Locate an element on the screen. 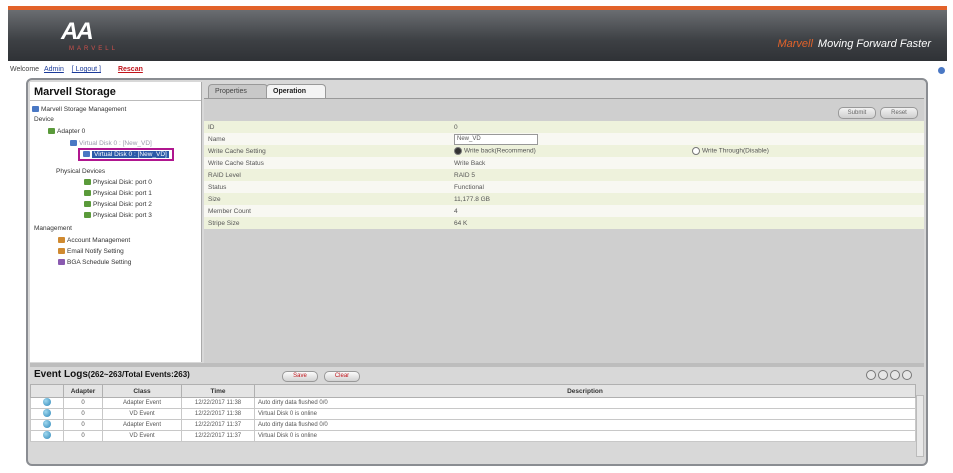 This screenshot has width=953, height=473. first-page-icon is located at coordinates (871, 375).